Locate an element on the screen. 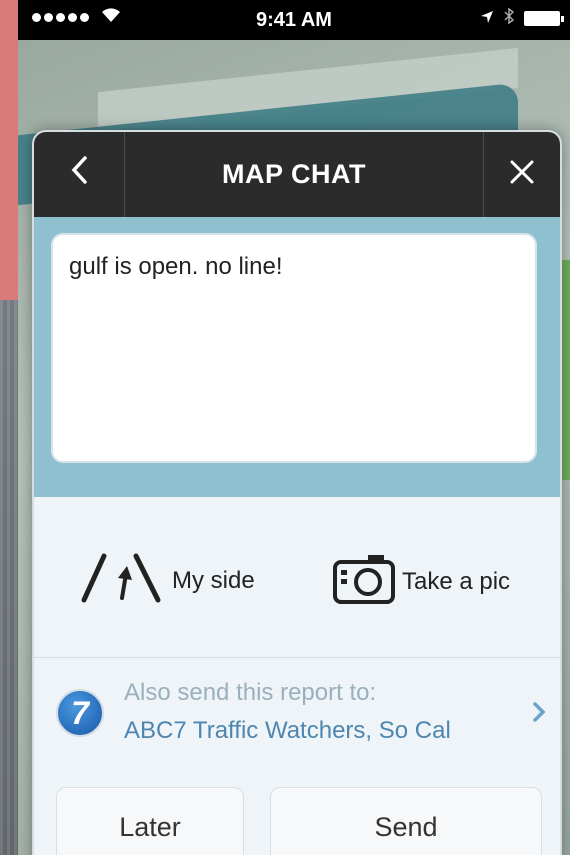 Image resolution: width=570 pixels, height=855 pixels. location-arrow-icon is located at coordinates (487, 18).